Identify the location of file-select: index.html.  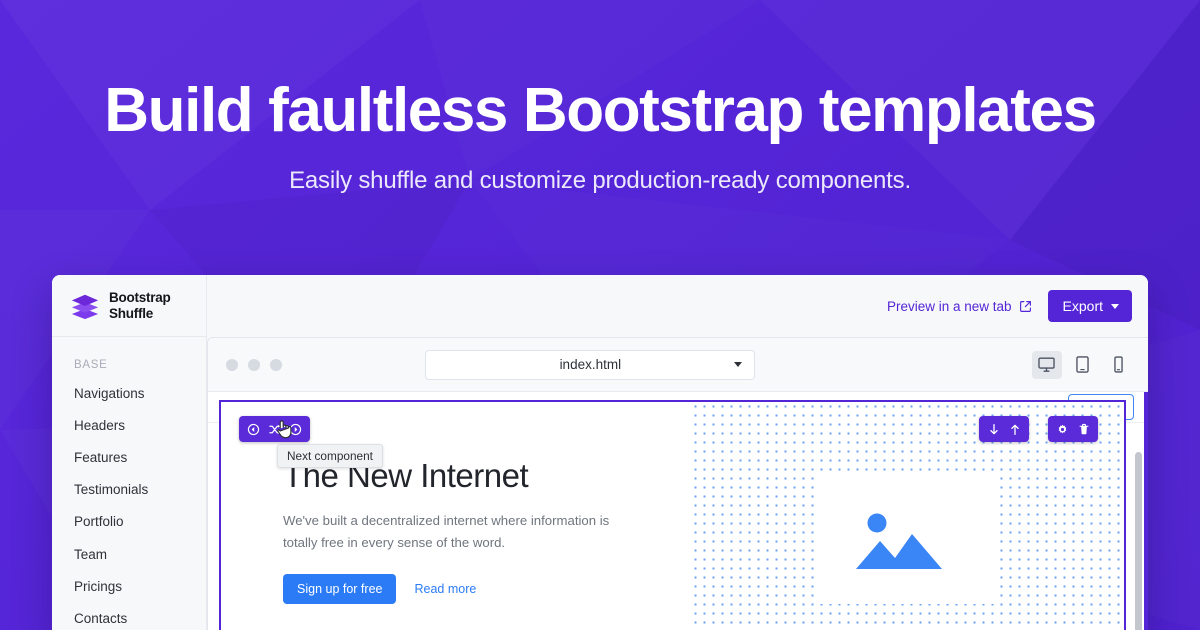
(590, 364).